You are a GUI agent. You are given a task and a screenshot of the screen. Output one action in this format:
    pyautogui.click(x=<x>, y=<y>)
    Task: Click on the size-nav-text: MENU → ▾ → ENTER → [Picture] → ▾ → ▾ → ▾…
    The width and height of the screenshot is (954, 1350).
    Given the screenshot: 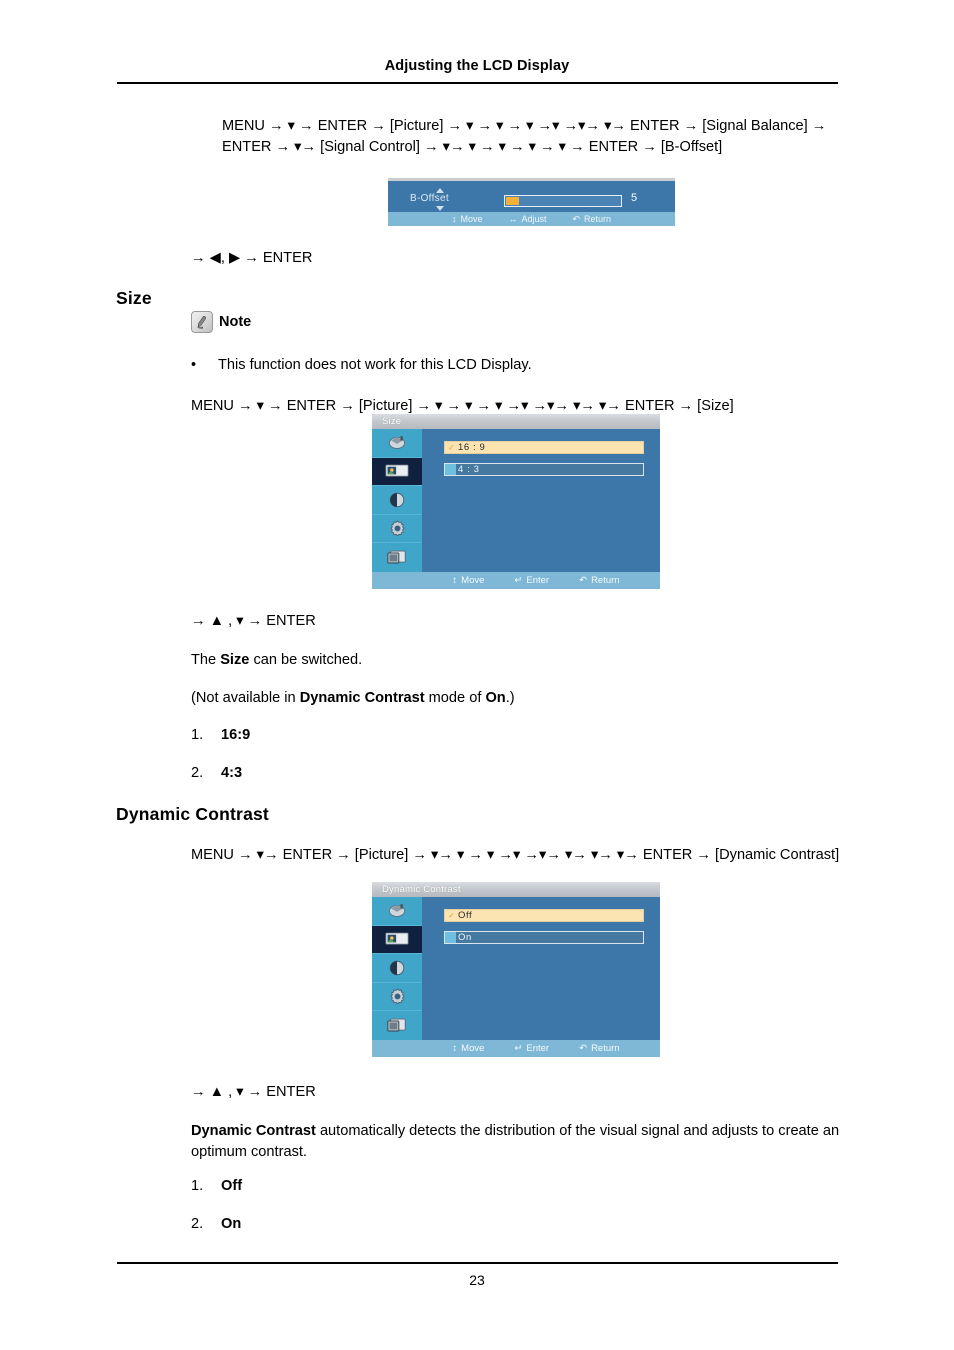 What is the action you would take?
    pyautogui.click(x=462, y=406)
    